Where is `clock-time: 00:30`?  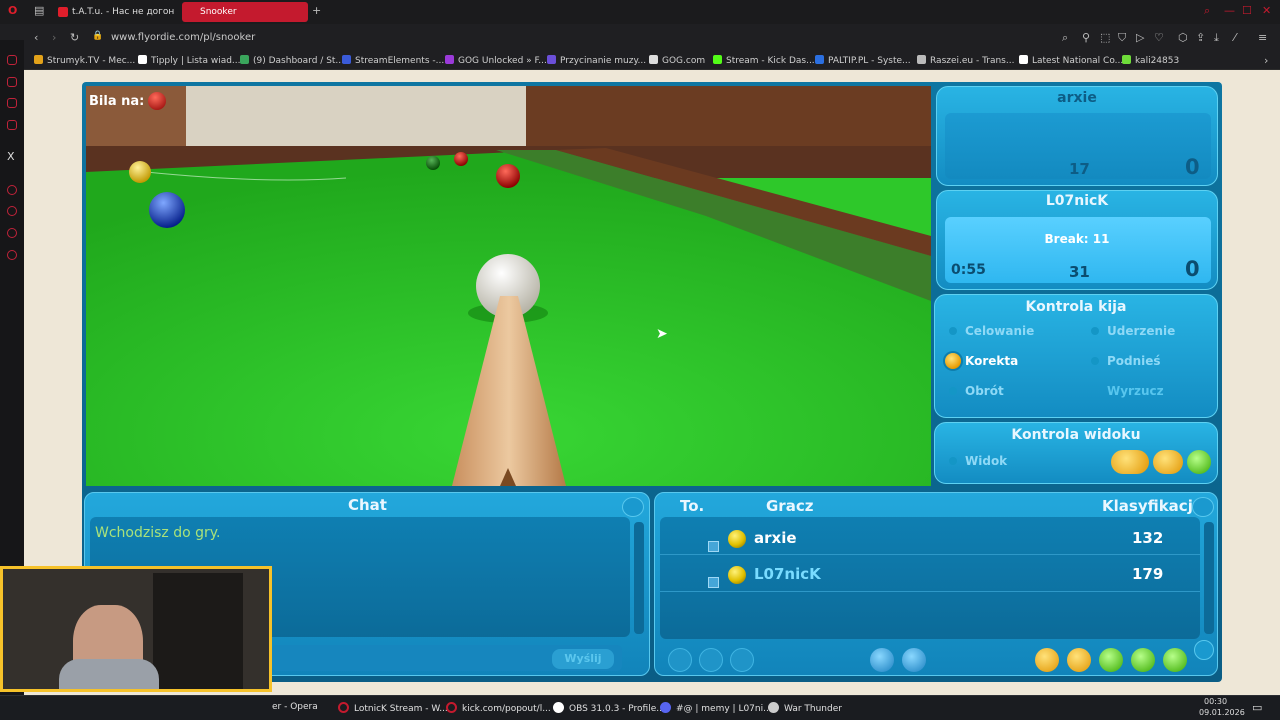
clock-time: 00:30 is located at coordinates (1216, 701).